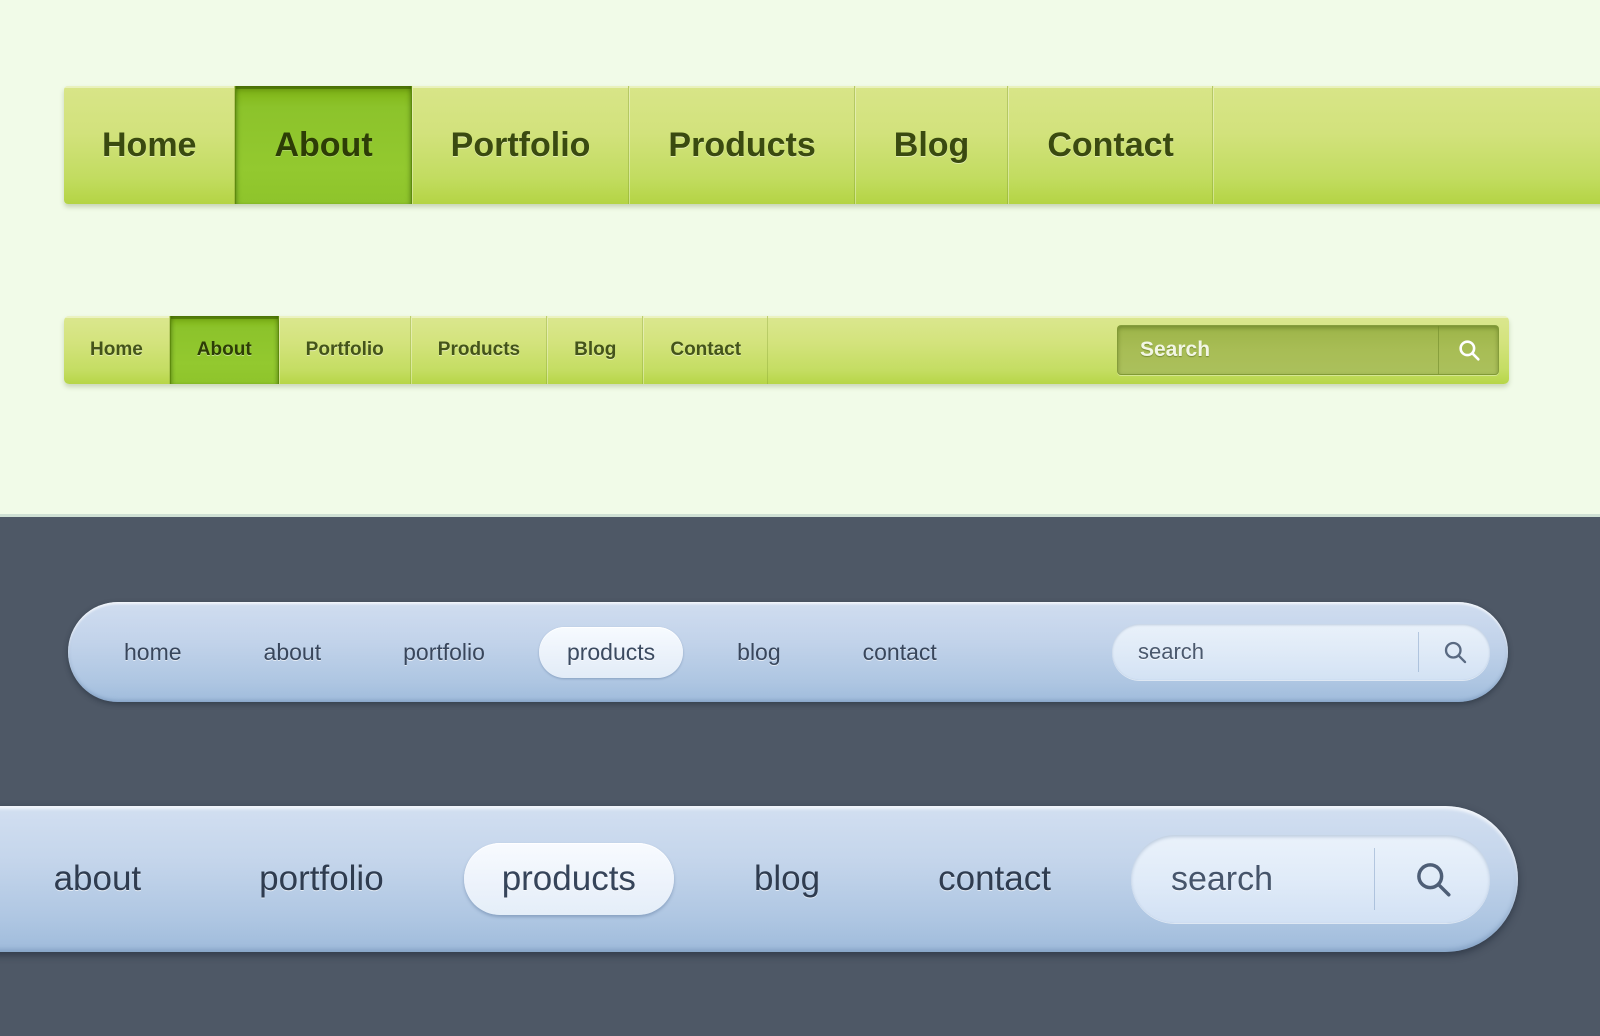  I want to click on green-small-tab-home-label: Home, so click(116, 349).